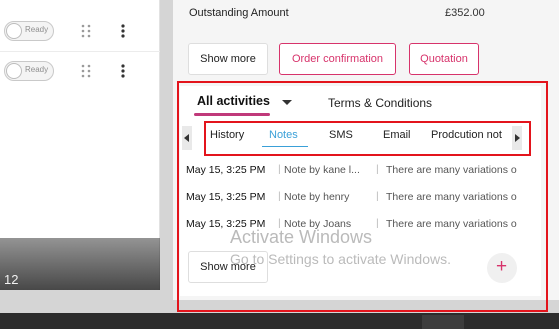 The image size is (559, 329). I want to click on bottom-taskbar, so click(279, 321).